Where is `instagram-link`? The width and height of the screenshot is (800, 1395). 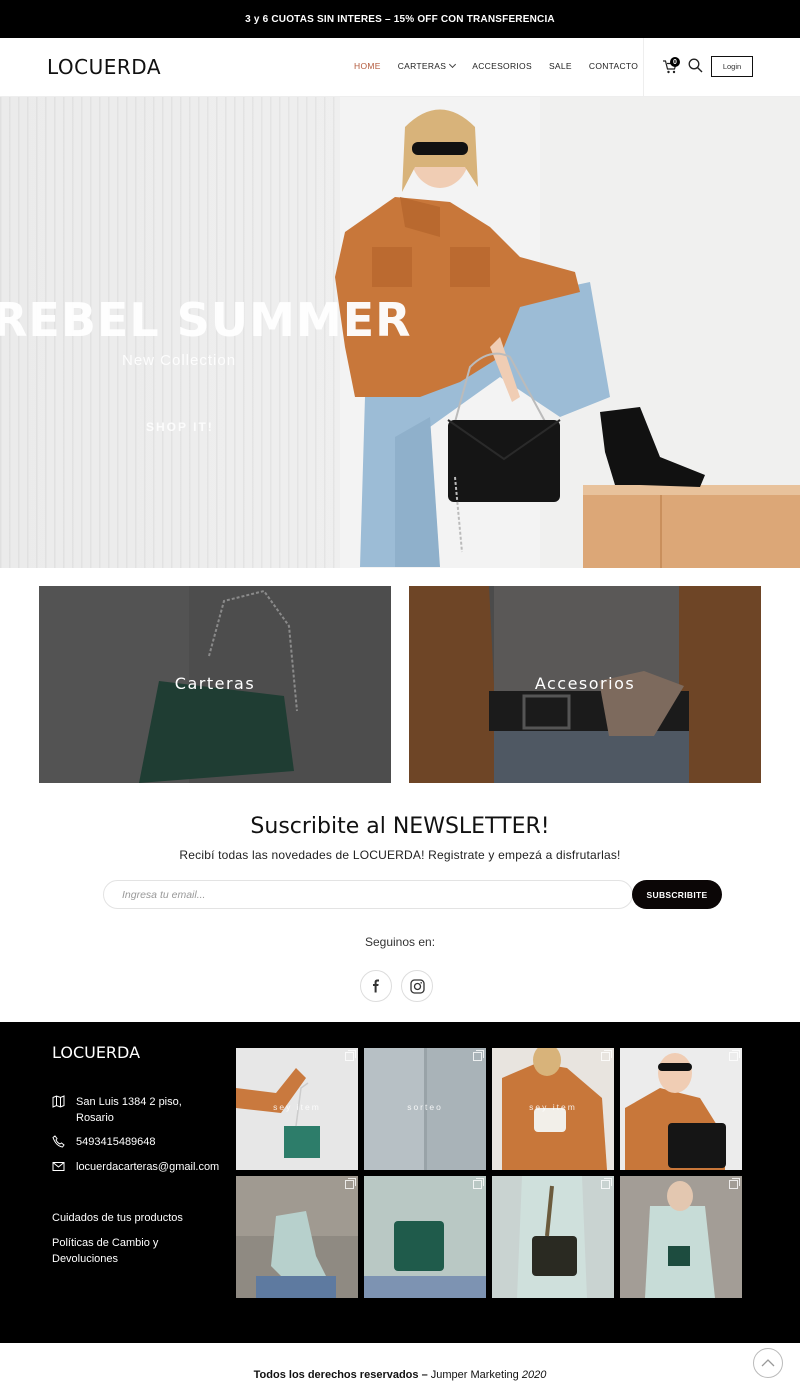
instagram-link is located at coordinates (417, 986).